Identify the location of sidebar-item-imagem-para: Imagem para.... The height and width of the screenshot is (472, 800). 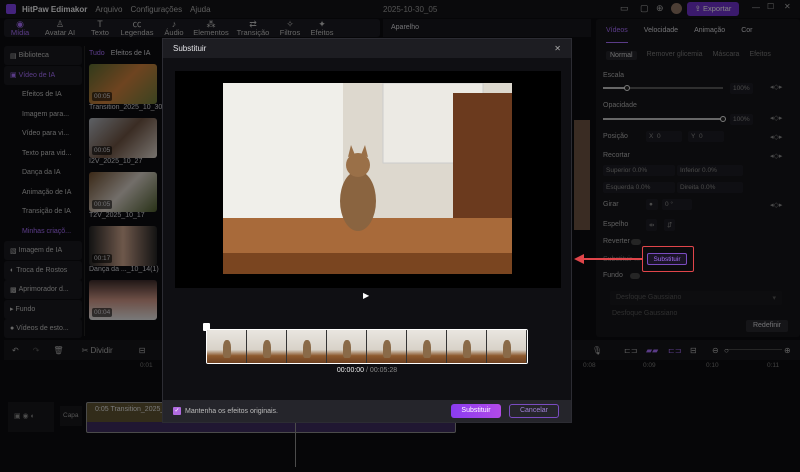
(43, 114).